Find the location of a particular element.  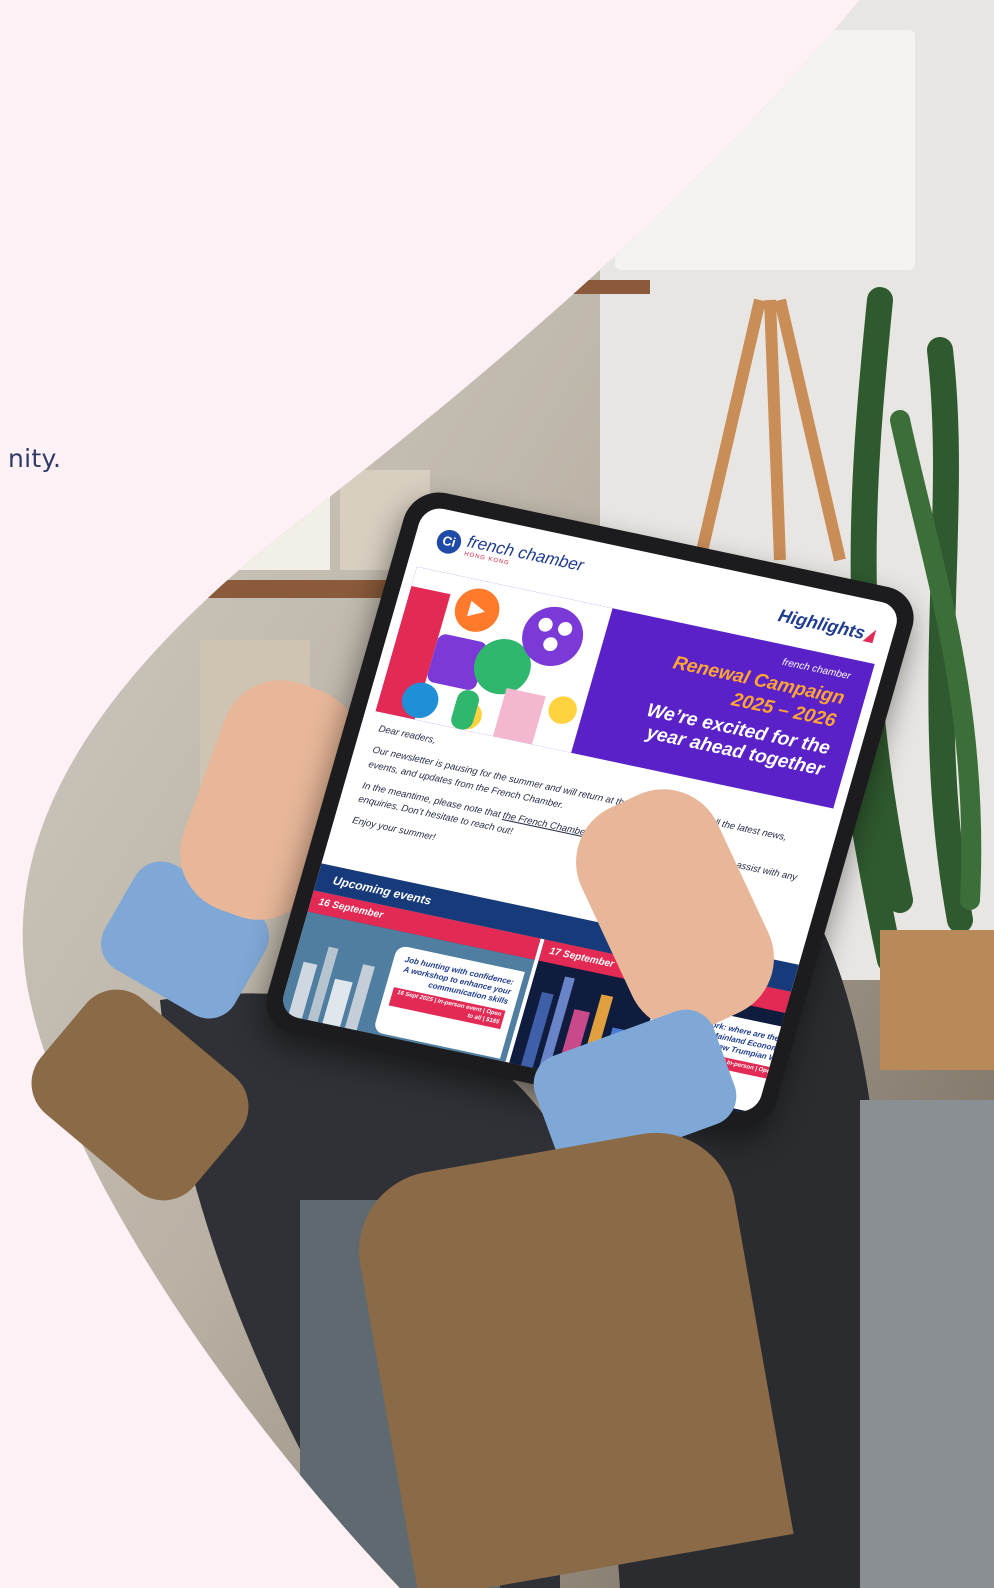

highlights-title: Highlights is located at coordinates (826, 624).